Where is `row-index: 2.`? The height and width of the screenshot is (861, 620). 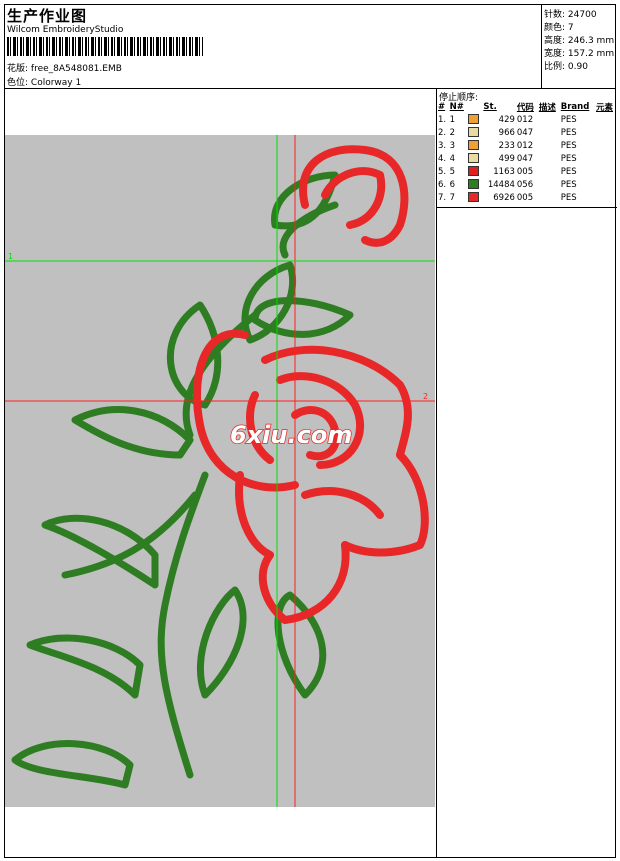
row-index: 2. is located at coordinates (442, 132).